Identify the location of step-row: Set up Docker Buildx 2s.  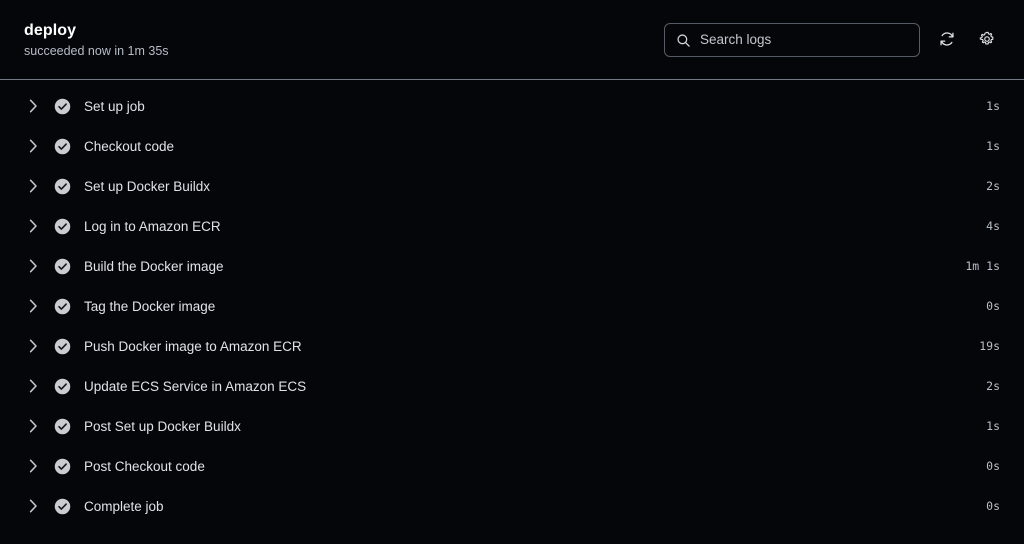
(512, 186).